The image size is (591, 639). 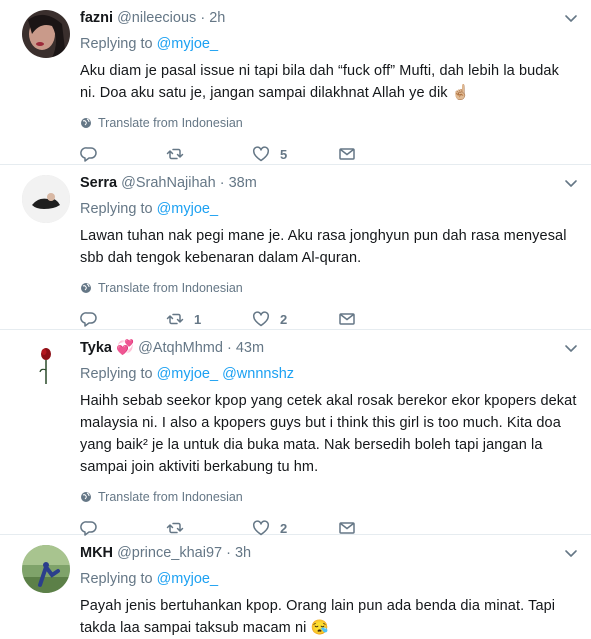 I want to click on author-name: Tyka, so click(x=96, y=348).